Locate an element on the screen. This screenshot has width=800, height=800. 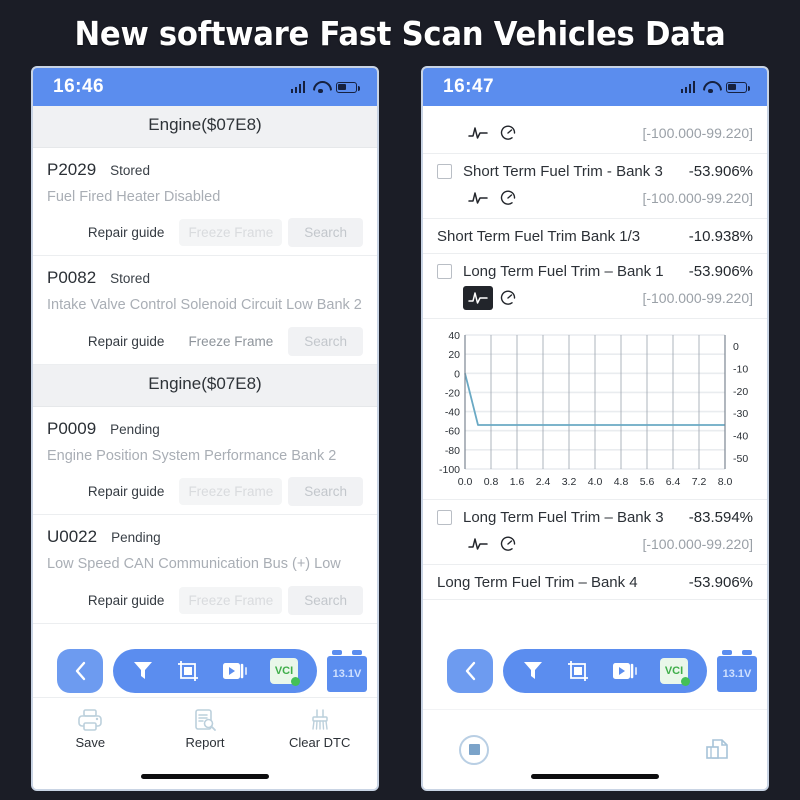
dtc-description: Low Speed CAN Communication Bus (+) Low is located at coordinates (194, 564).